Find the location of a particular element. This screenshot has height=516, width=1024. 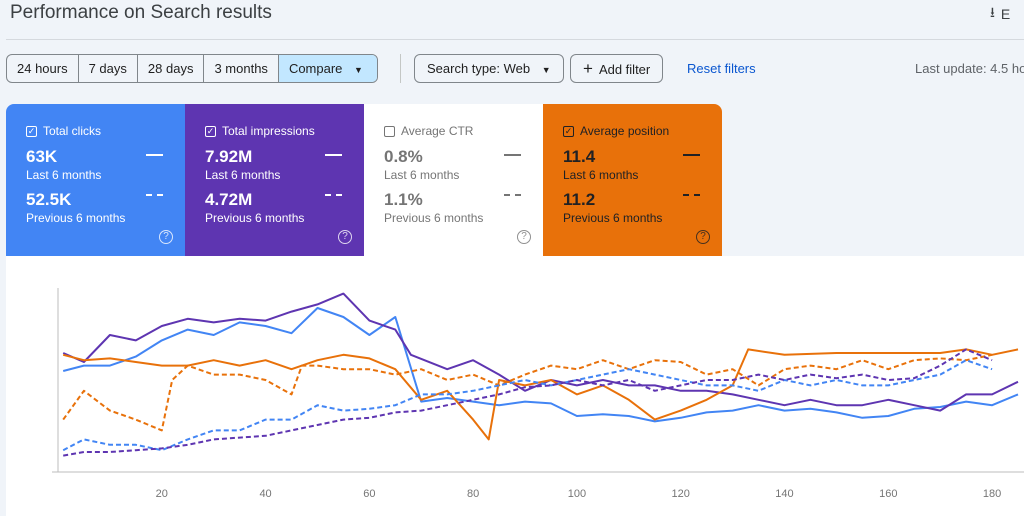

x-tick-label: 180 is located at coordinates (992, 494).